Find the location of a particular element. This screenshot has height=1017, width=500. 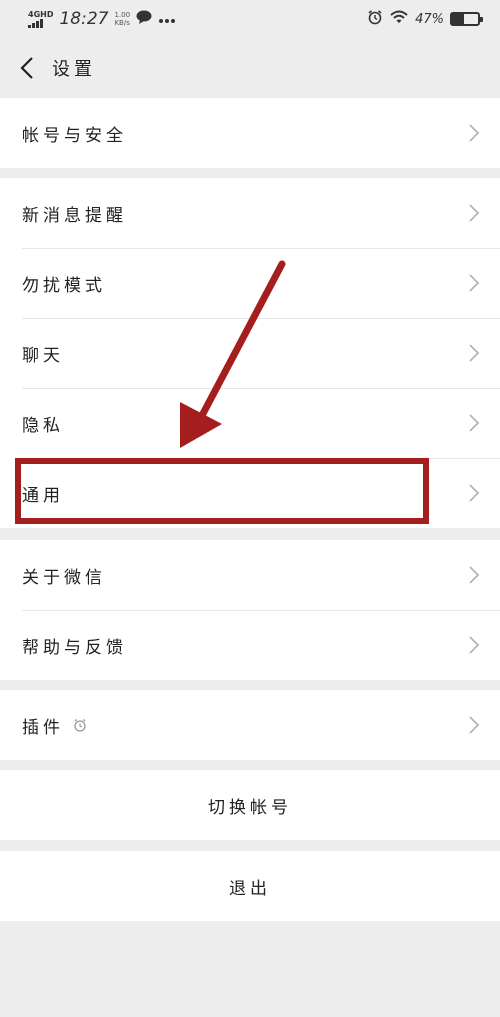

settings-item-label: 新消息提醒 is located at coordinates (74, 215).